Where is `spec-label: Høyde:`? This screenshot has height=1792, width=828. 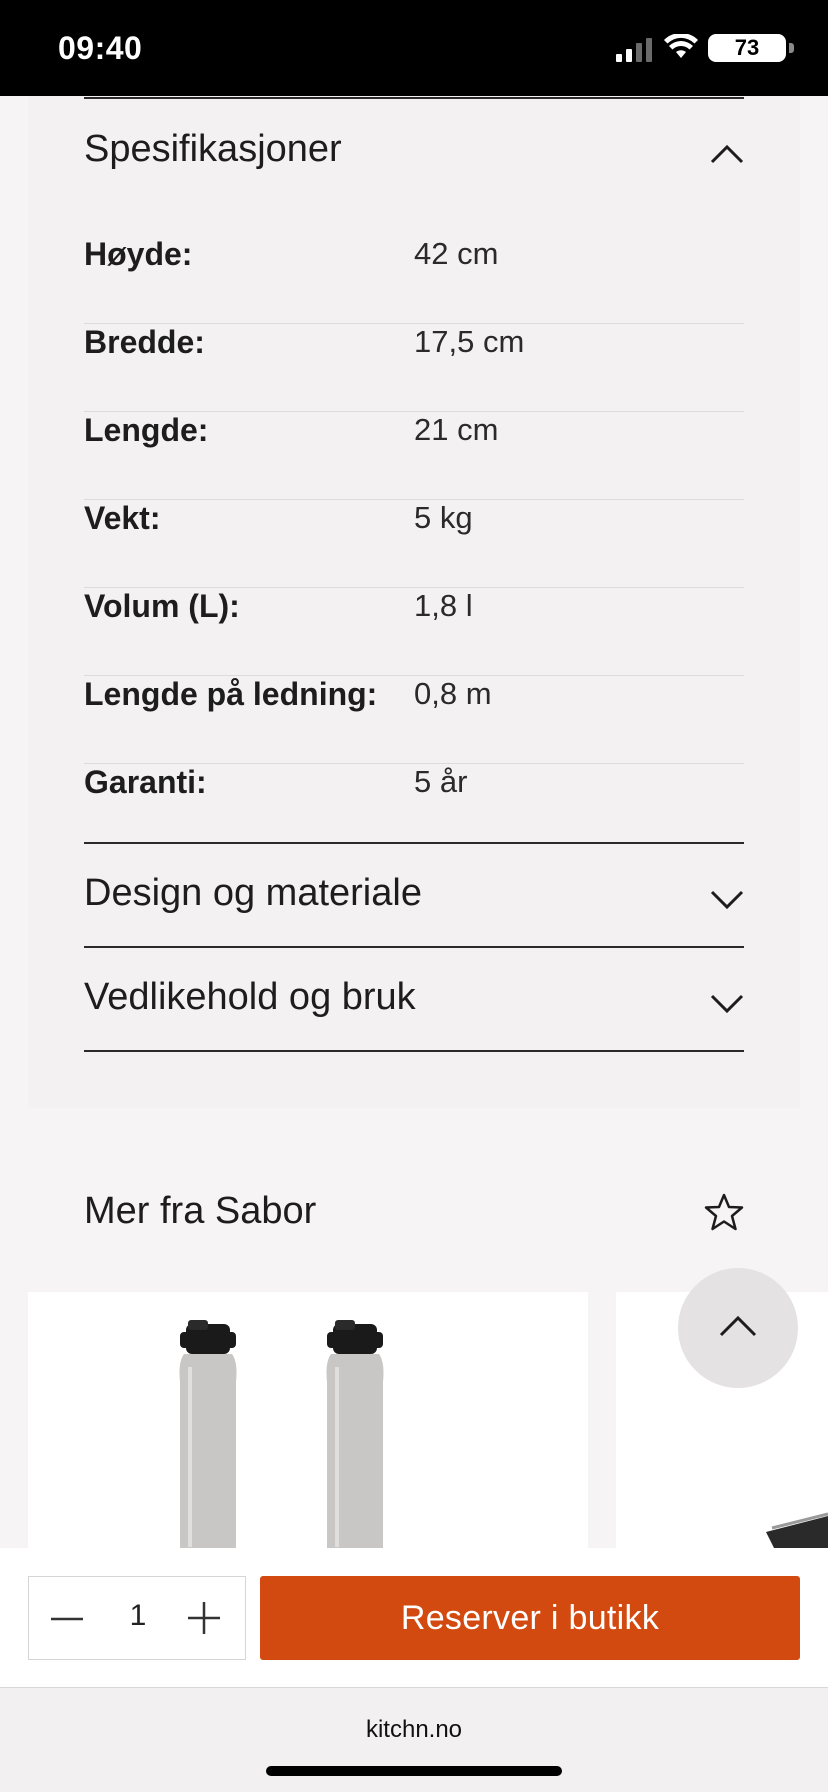
spec-label: Høyde: is located at coordinates (138, 254).